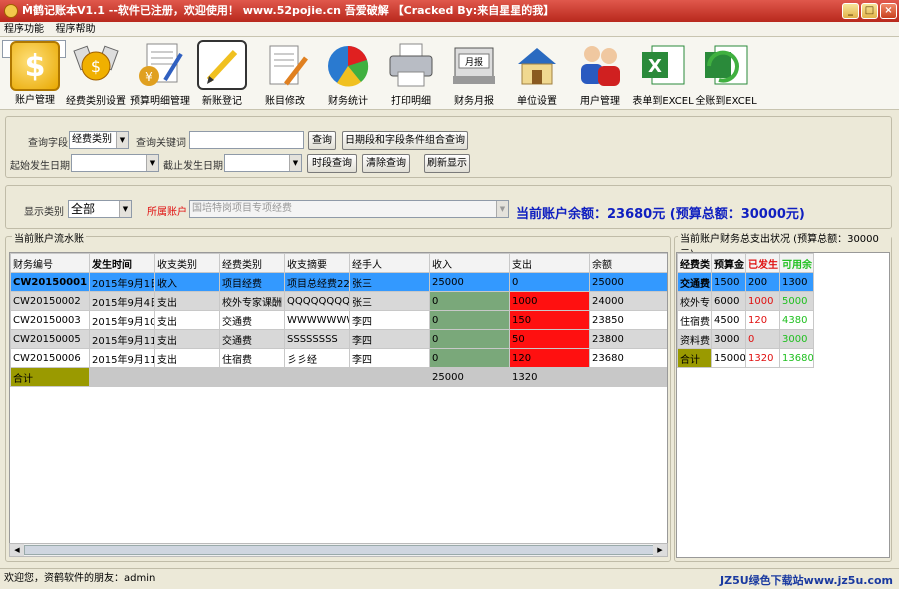  I want to click on table-cell: 住宿费, so click(252, 358).